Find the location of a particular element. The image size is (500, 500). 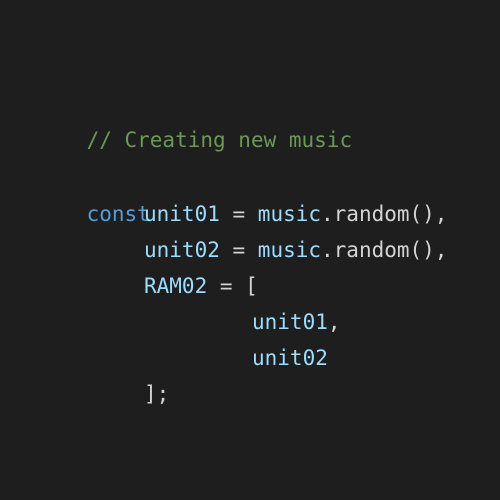

ram02-assignment-line: RAM02 = [ is located at coordinates (201, 286).